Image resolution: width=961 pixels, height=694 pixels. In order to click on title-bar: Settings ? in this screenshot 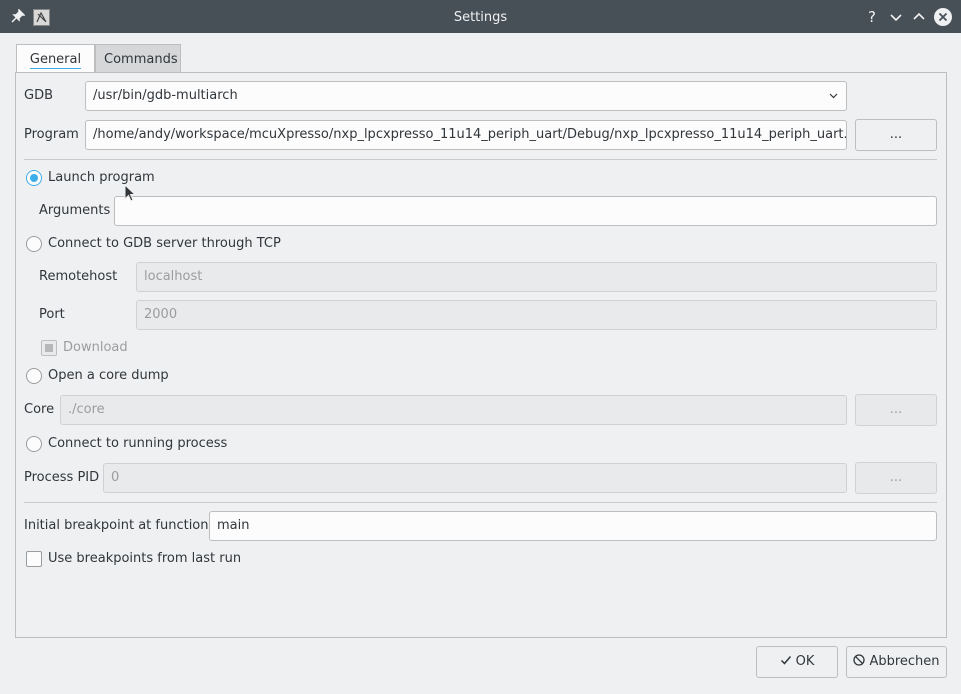, I will do `click(480, 16)`.